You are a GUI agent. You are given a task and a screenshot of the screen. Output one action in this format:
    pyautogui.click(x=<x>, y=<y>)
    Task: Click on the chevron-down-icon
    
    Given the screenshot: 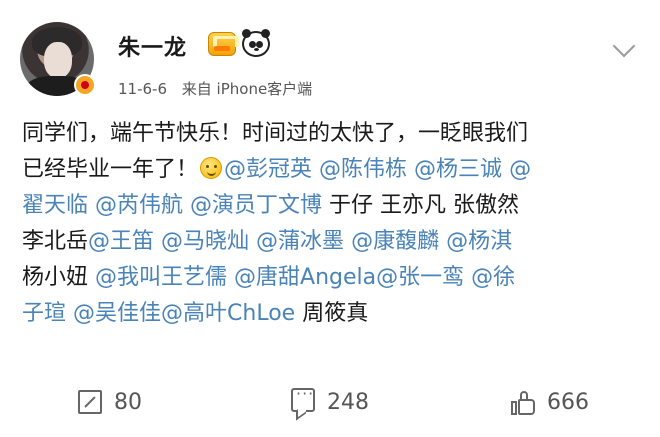 What is the action you would take?
    pyautogui.click(x=624, y=46)
    